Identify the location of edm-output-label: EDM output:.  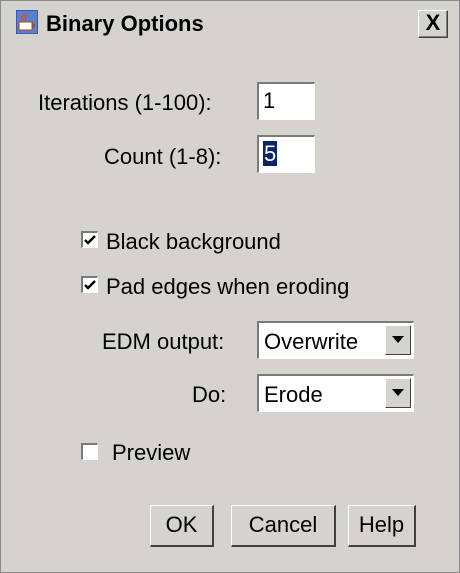
(163, 341).